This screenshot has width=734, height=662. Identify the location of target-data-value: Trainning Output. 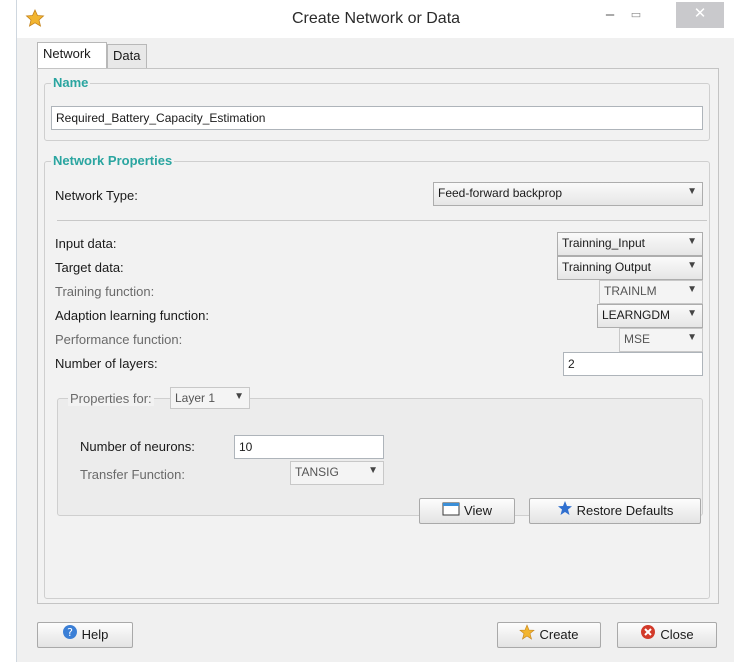
(606, 267).